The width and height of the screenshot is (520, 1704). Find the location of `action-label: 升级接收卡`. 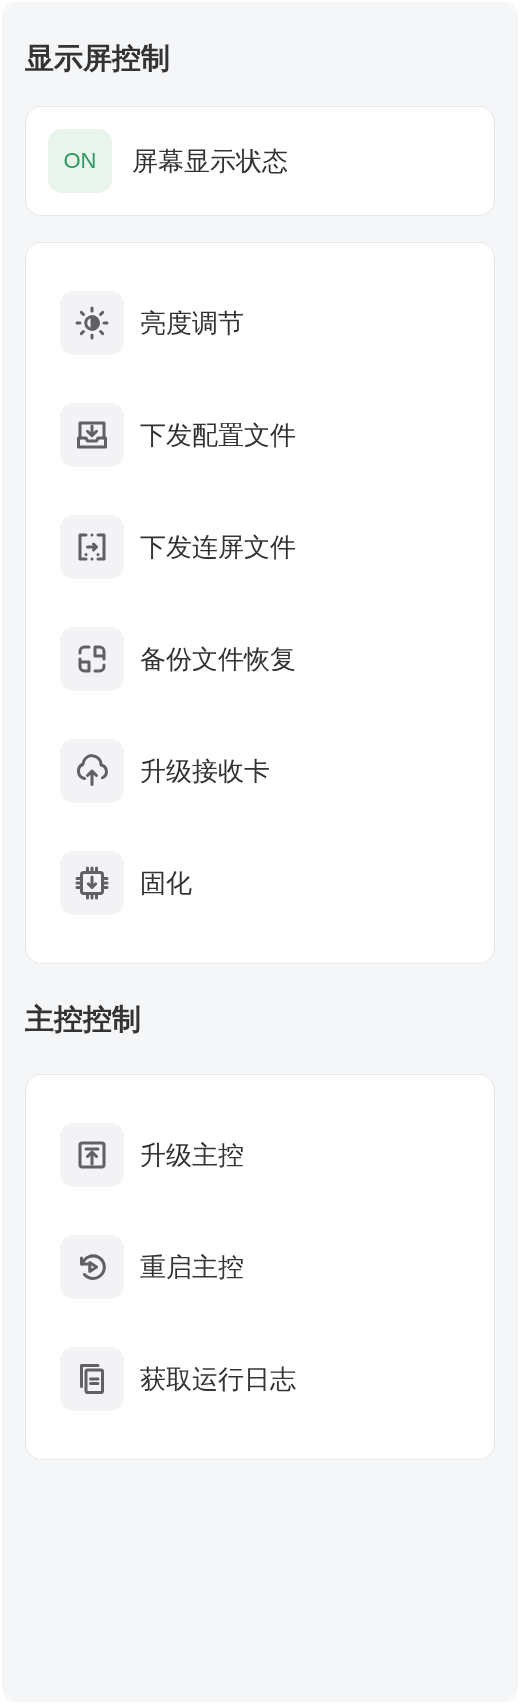

action-label: 升级接收卡 is located at coordinates (205, 771).